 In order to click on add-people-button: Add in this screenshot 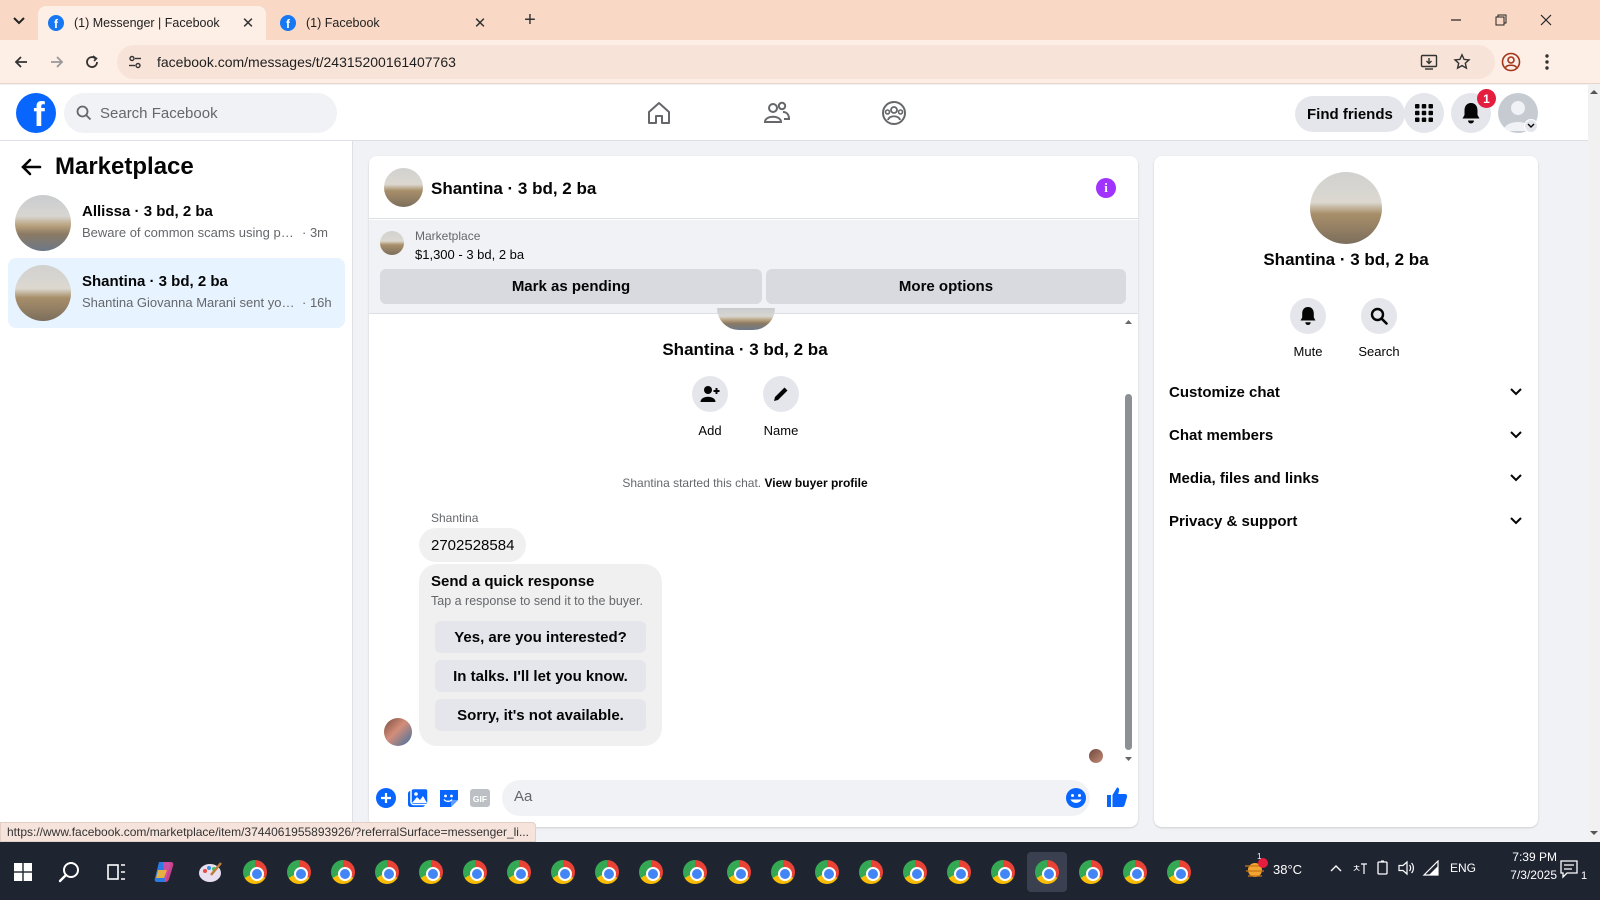, I will do `click(710, 407)`.